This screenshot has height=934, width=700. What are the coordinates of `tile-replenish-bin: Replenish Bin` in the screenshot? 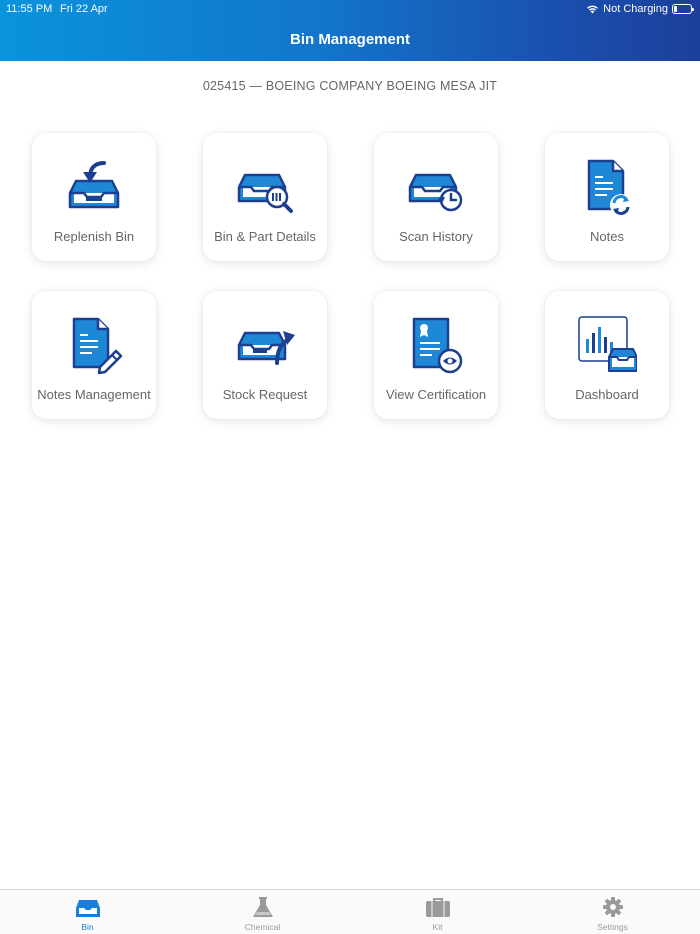 It's located at (94, 197).